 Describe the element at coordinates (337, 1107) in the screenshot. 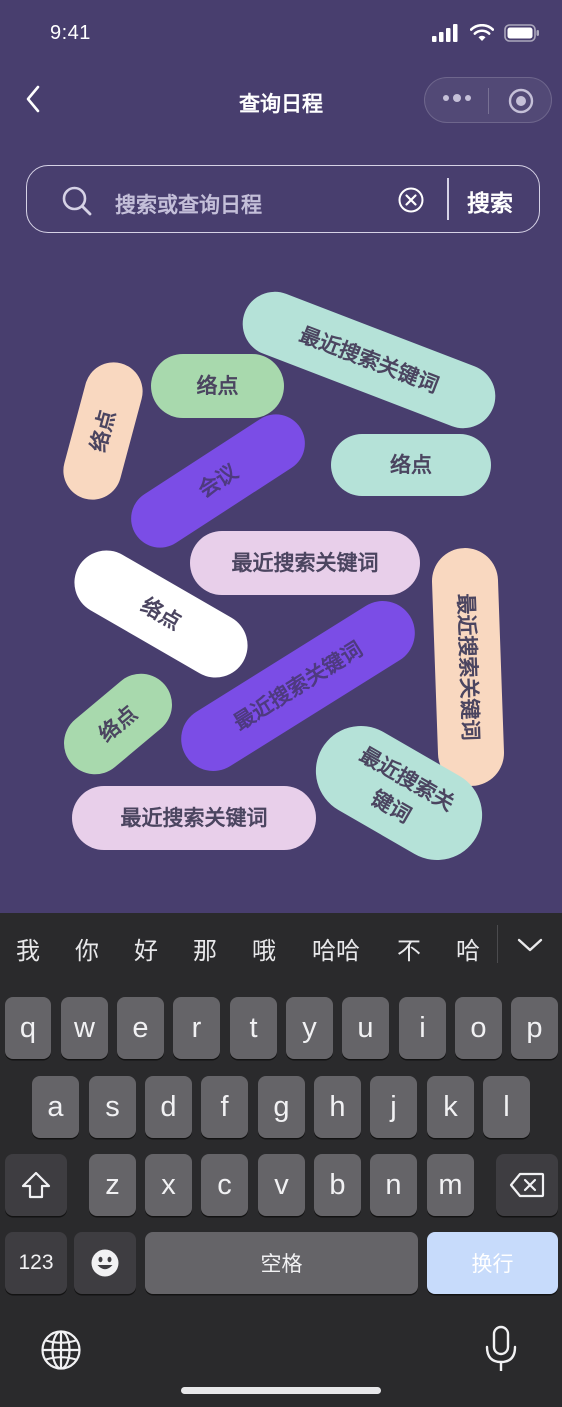

I see `key-h: h` at that location.